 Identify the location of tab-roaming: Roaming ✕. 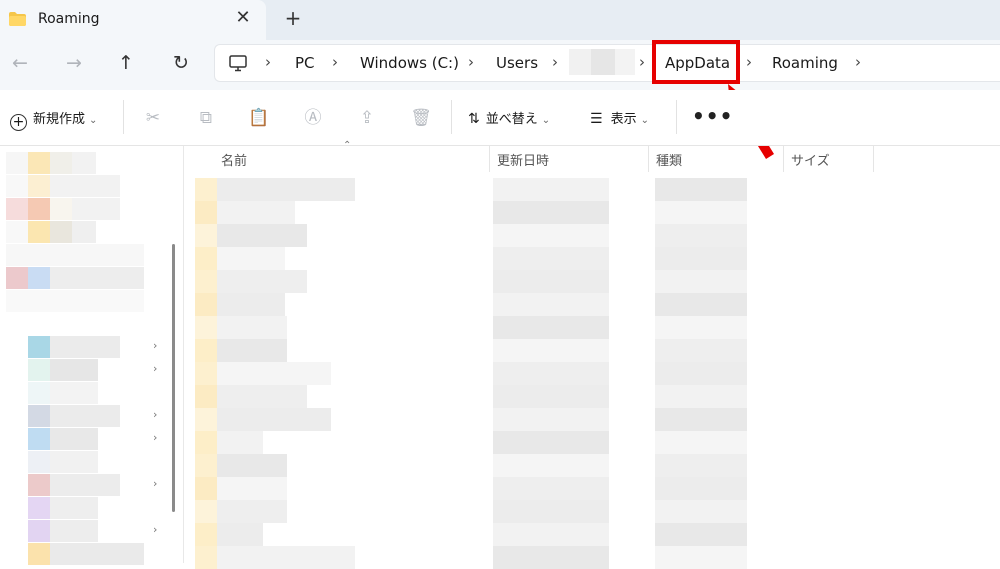
(133, 20).